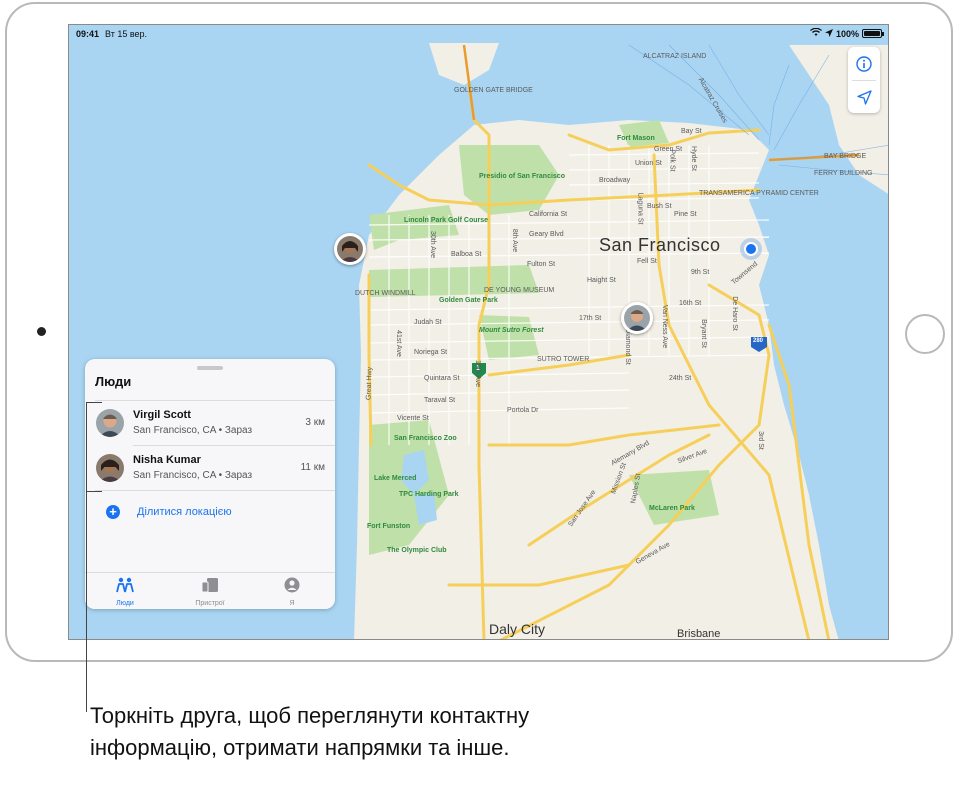 This screenshot has width=963, height=806. What do you see at coordinates (548, 214) in the screenshot?
I see `label-california-st: California St` at bounding box center [548, 214].